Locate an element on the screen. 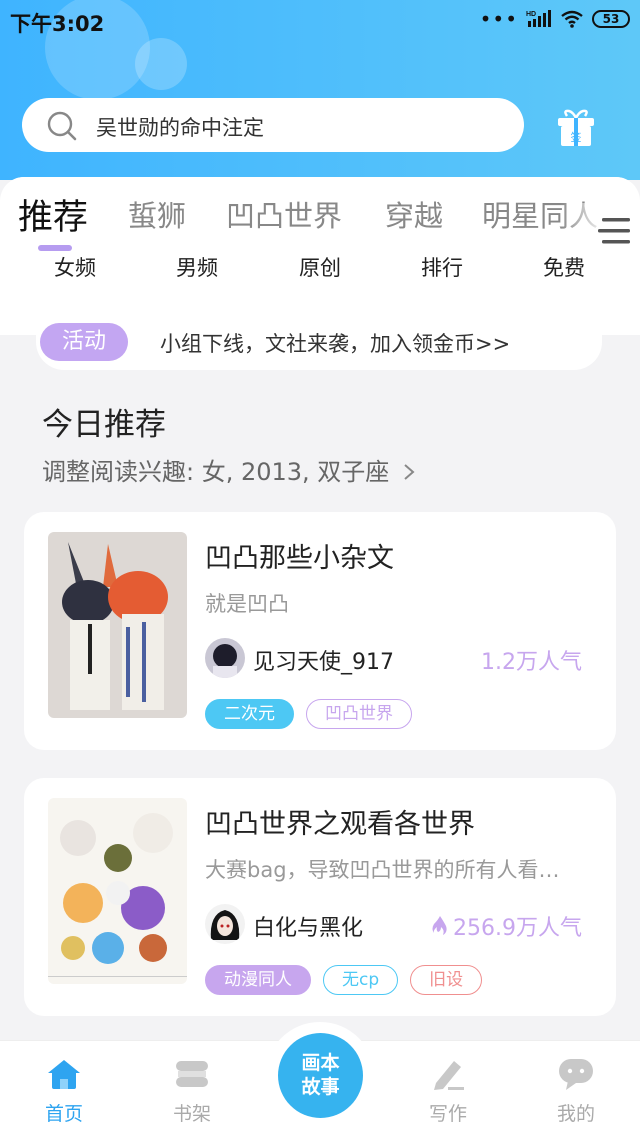  svg-text: 签 is located at coordinates (576, 137).